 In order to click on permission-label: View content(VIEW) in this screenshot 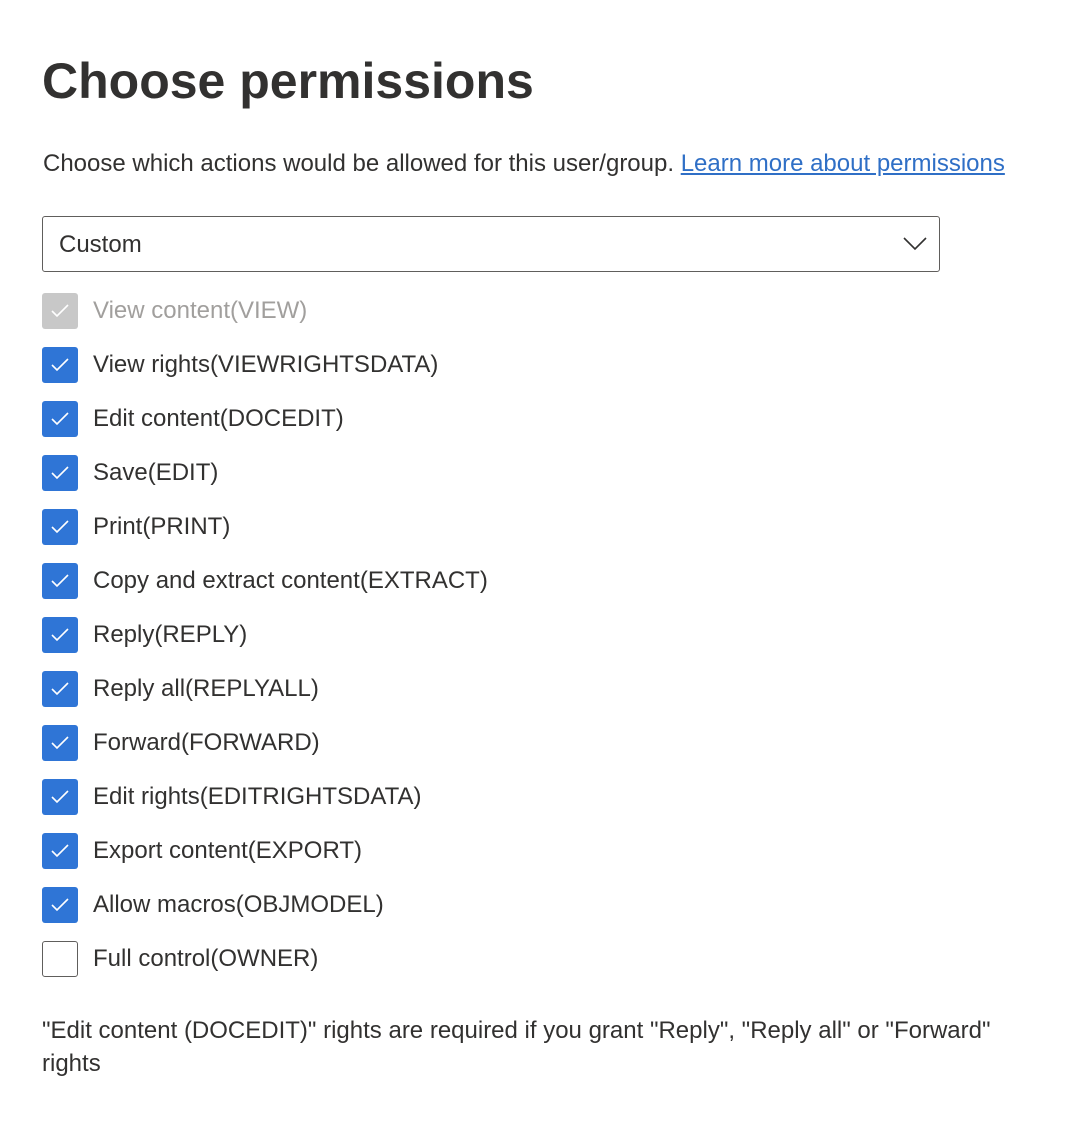, I will do `click(200, 310)`.